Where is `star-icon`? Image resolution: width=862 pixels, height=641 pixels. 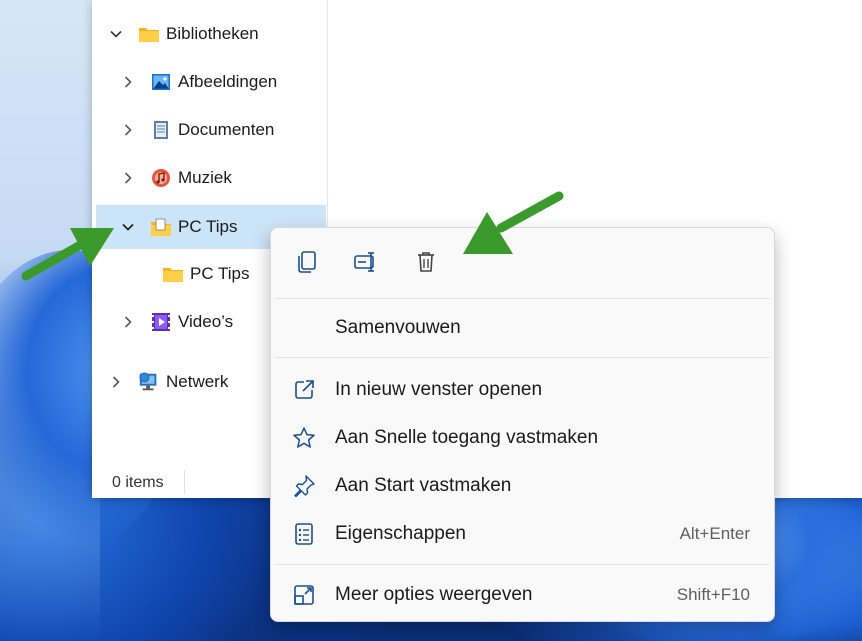
star-icon is located at coordinates (304, 438).